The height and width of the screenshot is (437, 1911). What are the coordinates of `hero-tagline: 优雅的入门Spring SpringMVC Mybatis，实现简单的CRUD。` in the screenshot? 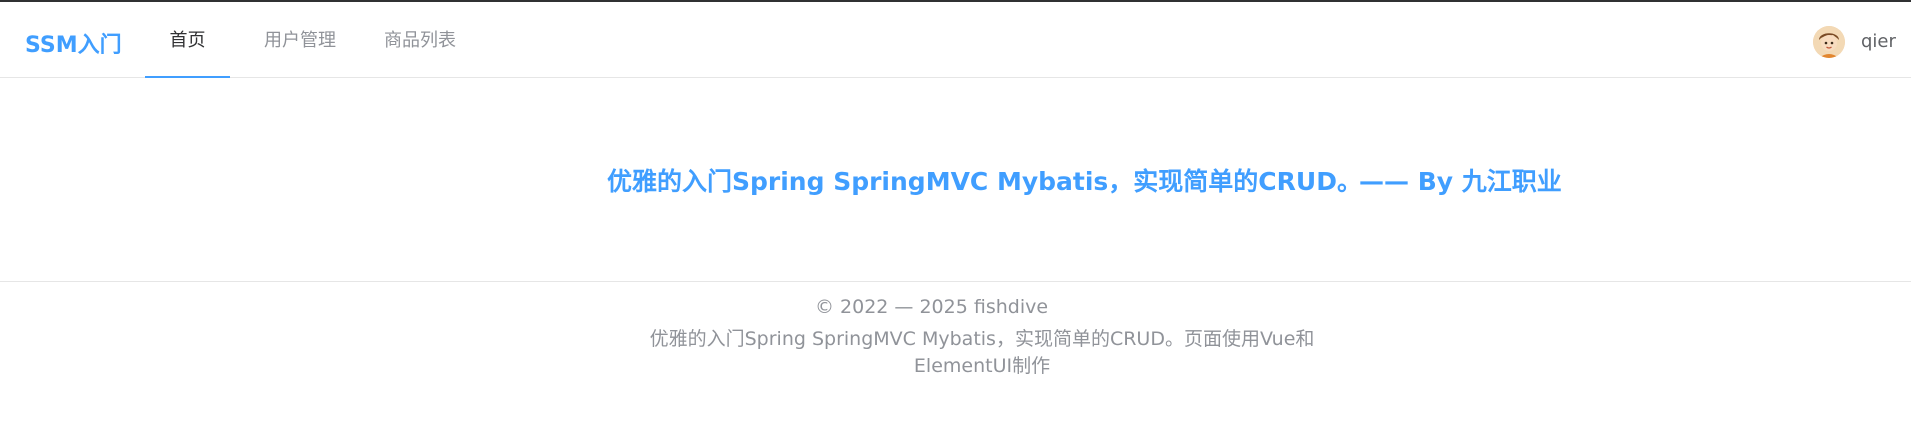 It's located at (984, 181).